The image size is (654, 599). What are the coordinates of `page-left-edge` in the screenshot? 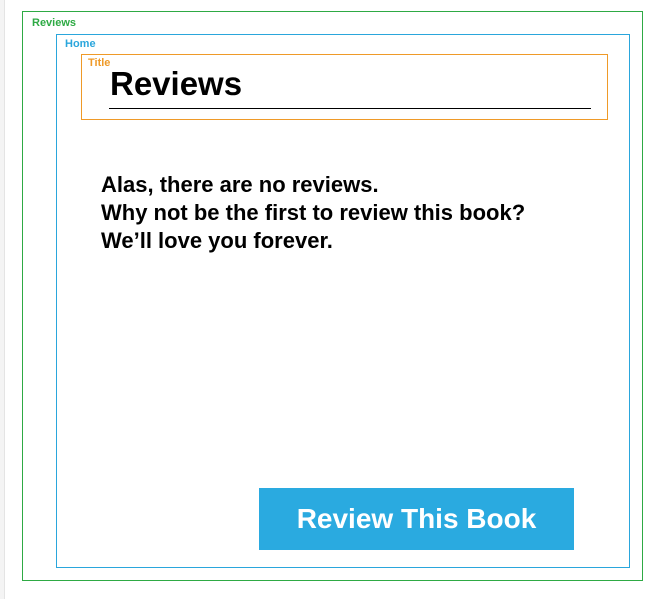 It's located at (2, 299).